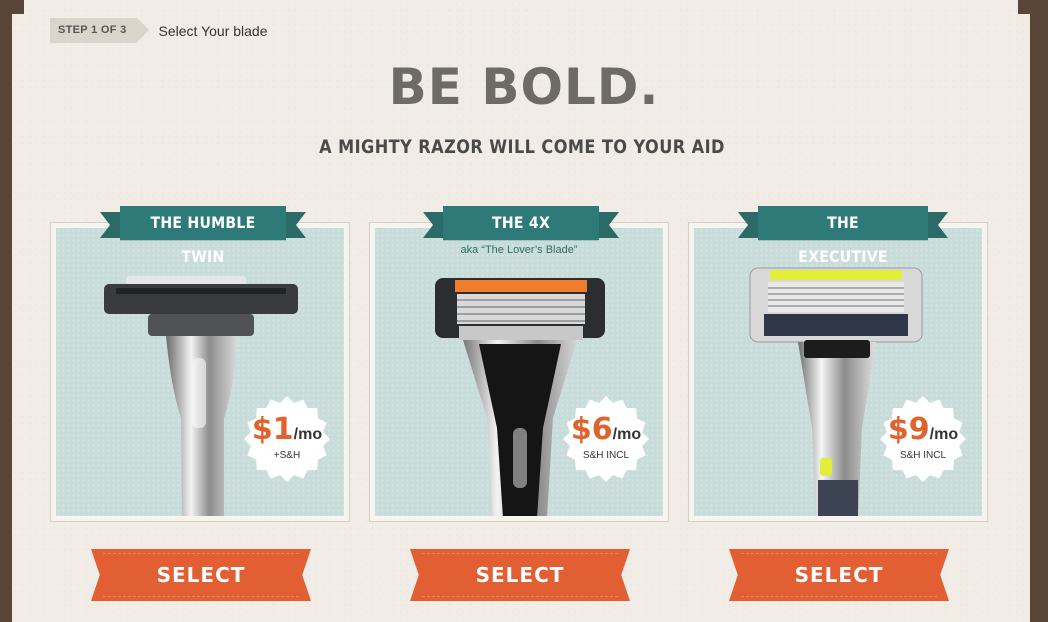 This screenshot has width=1048, height=622. Describe the element at coordinates (213, 30) in the screenshot. I see `step-label: Select Your blade` at that location.